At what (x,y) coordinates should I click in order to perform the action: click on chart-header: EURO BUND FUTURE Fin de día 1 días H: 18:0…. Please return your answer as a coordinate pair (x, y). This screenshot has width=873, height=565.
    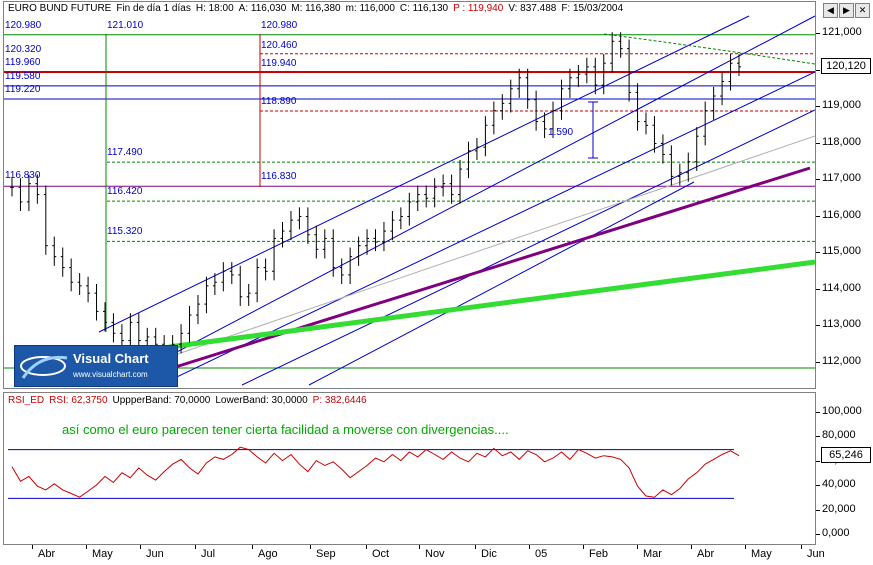
    Looking at the image, I should click on (318, 8).